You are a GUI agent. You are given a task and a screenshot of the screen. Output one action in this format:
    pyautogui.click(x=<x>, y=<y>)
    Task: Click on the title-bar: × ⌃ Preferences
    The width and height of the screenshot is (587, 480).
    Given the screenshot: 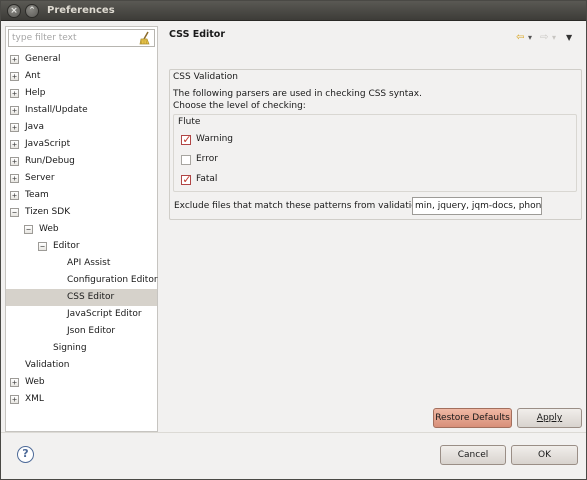 What is the action you would take?
    pyautogui.click(x=293, y=11)
    